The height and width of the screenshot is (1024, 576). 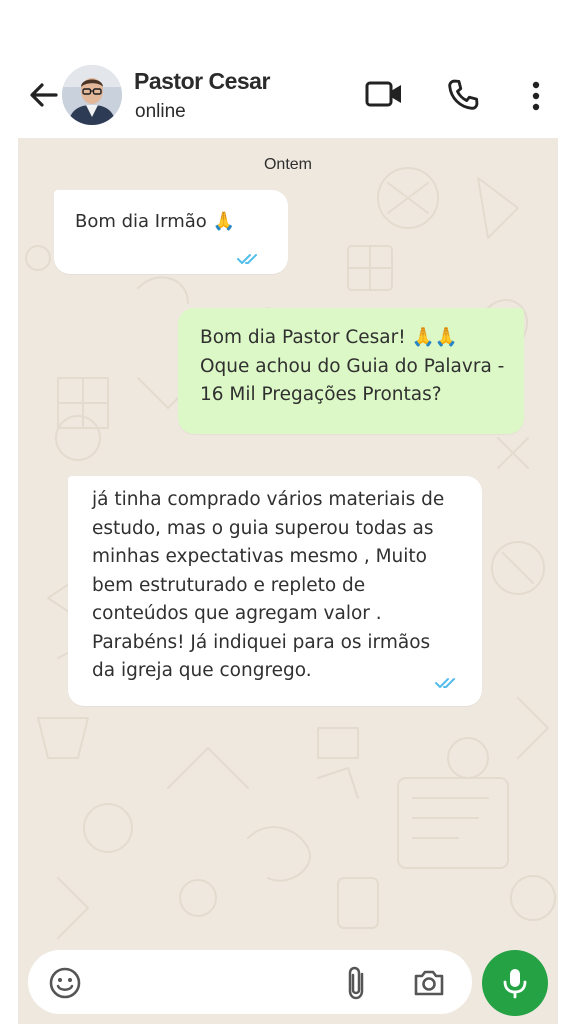 I want to click on emoji-icon, so click(x=65, y=983).